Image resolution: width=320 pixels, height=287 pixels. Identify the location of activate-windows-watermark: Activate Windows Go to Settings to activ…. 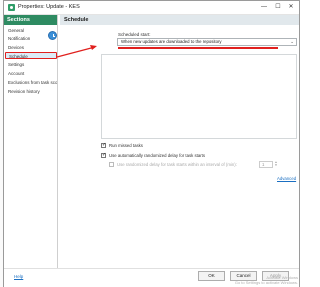
(266, 280).